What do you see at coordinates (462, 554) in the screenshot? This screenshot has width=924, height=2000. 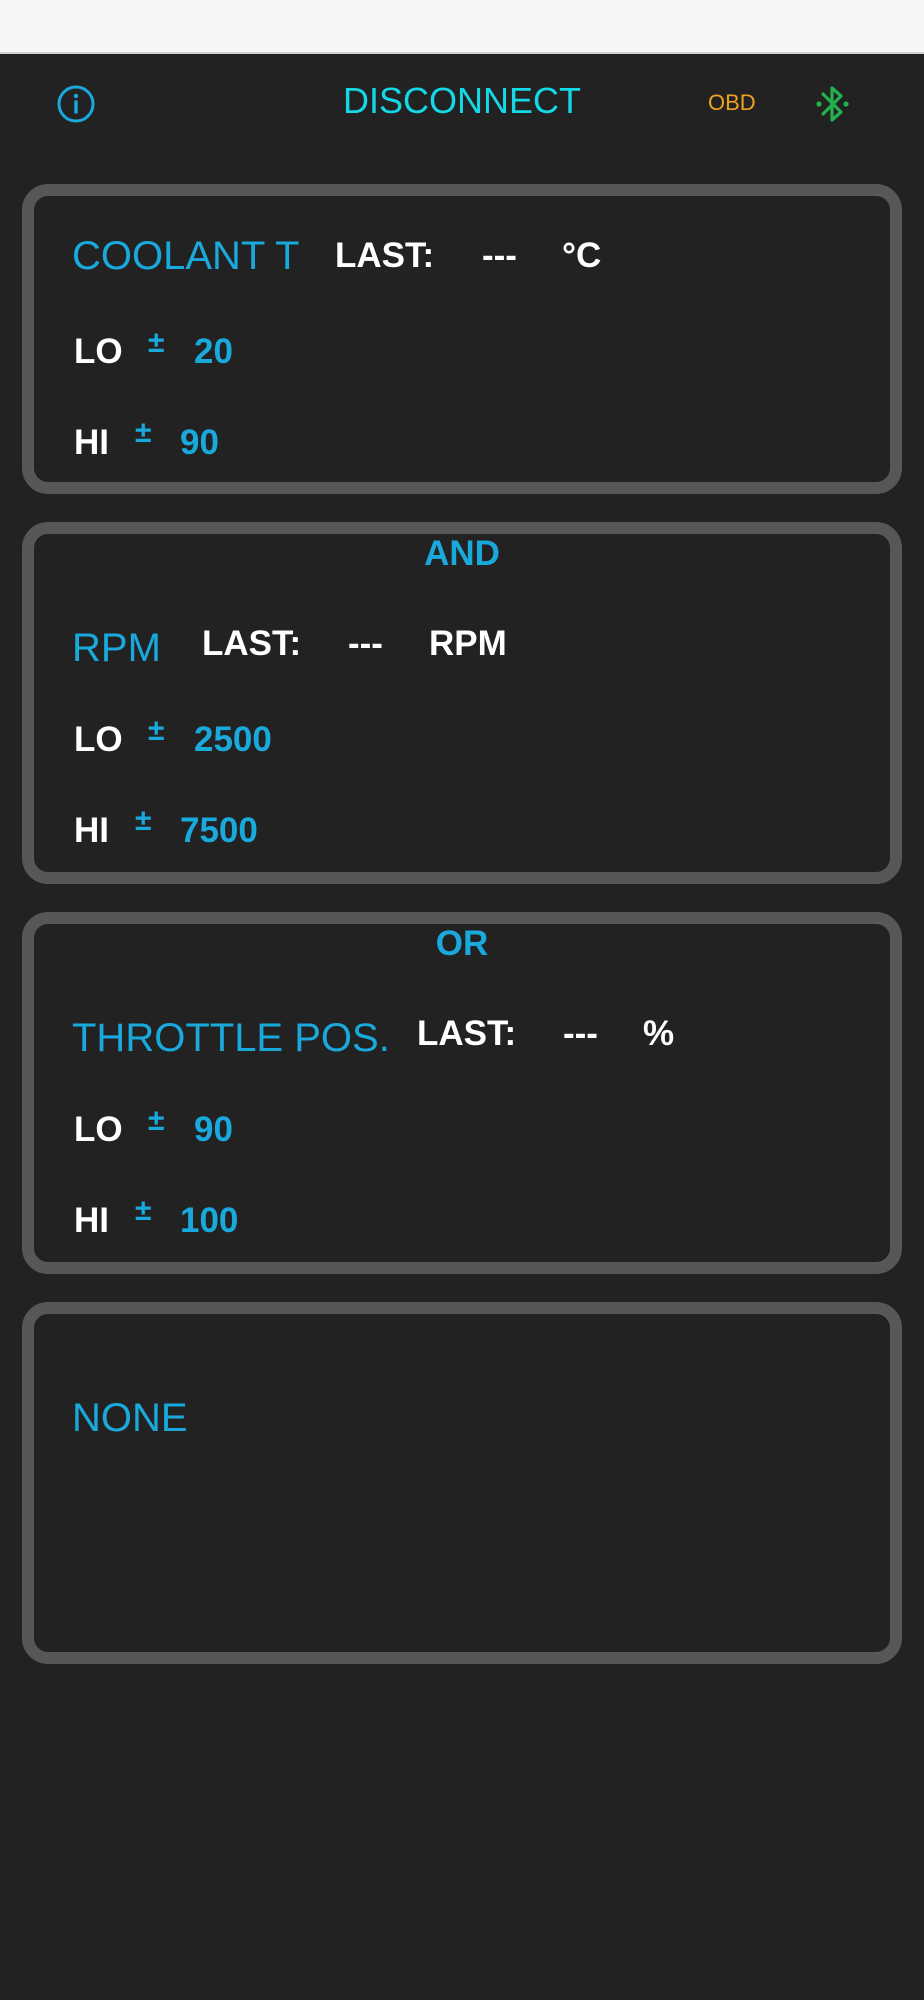 I see `logic-operator-and: AND` at bounding box center [462, 554].